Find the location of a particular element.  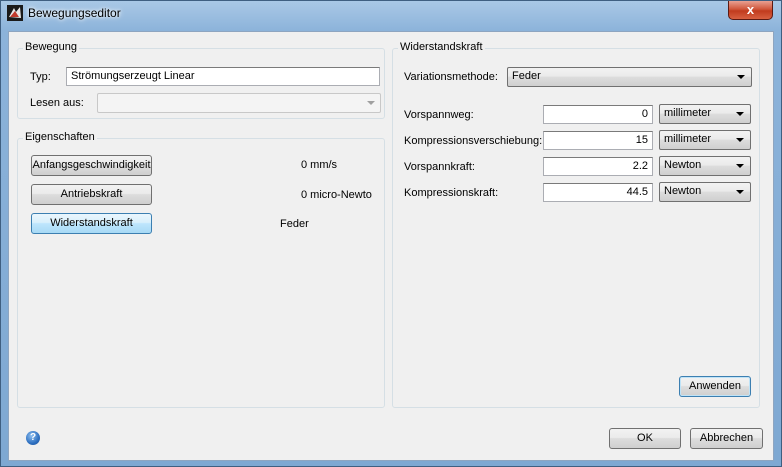

lesen-aus-label: Lesen aus: is located at coordinates (57, 103).